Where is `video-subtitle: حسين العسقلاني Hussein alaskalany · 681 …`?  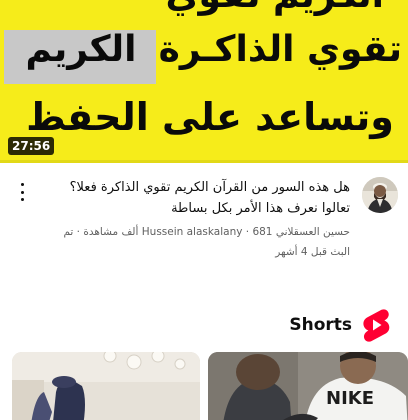
video-subtitle: حسين العسقلاني Hussein alaskalany · 681 … is located at coordinates (206, 242).